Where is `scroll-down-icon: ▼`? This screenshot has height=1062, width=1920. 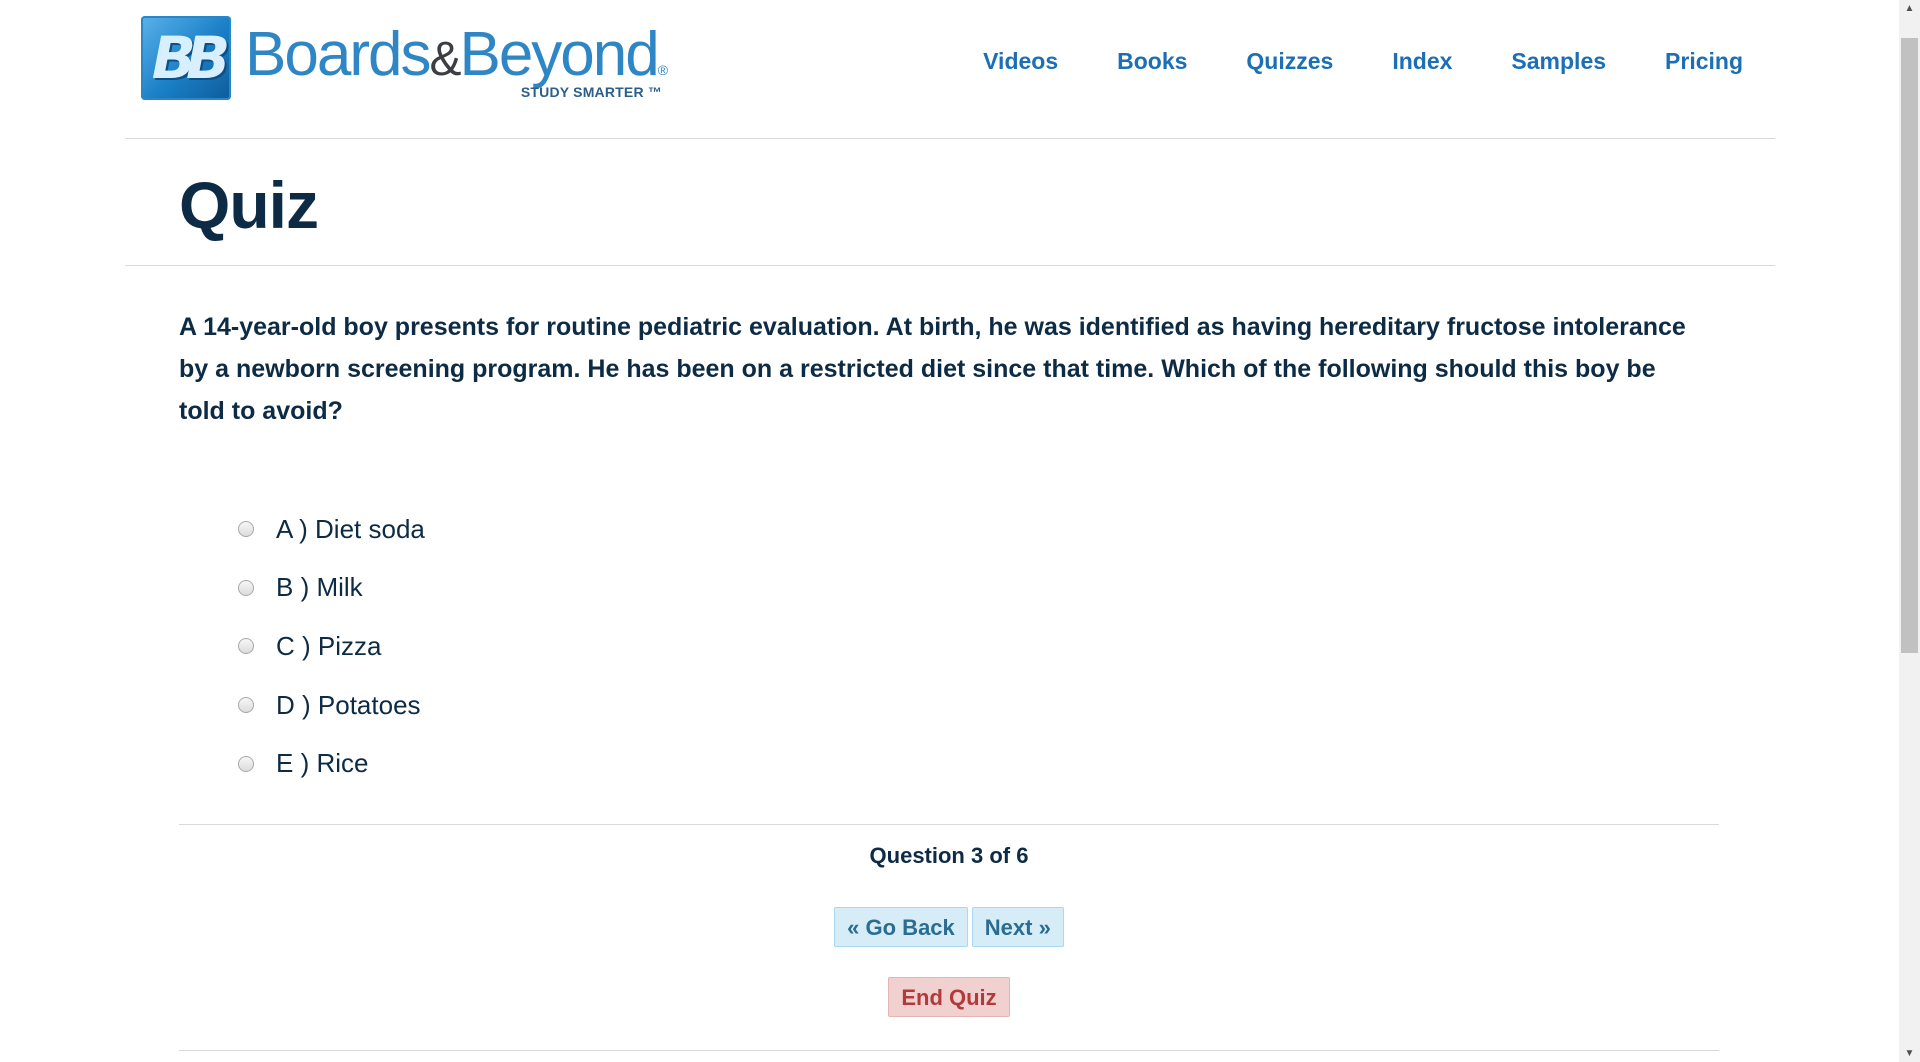
scroll-down-icon: ▼ is located at coordinates (1909, 1053).